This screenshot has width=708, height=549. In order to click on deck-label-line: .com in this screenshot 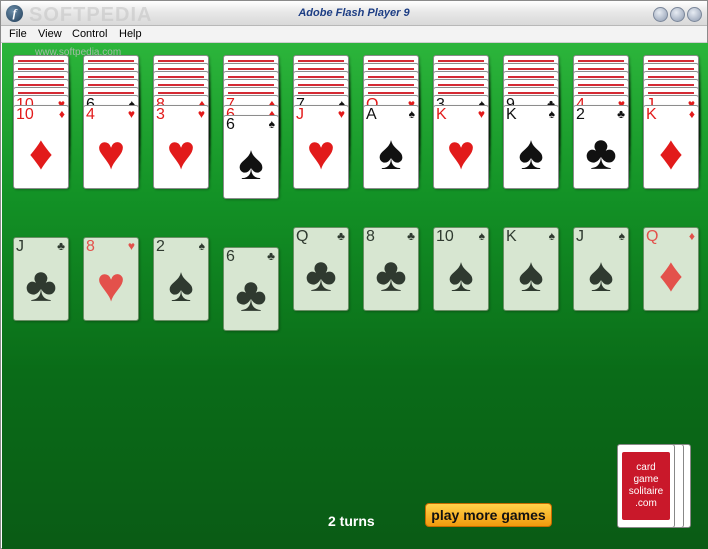, I will do `click(646, 503)`.